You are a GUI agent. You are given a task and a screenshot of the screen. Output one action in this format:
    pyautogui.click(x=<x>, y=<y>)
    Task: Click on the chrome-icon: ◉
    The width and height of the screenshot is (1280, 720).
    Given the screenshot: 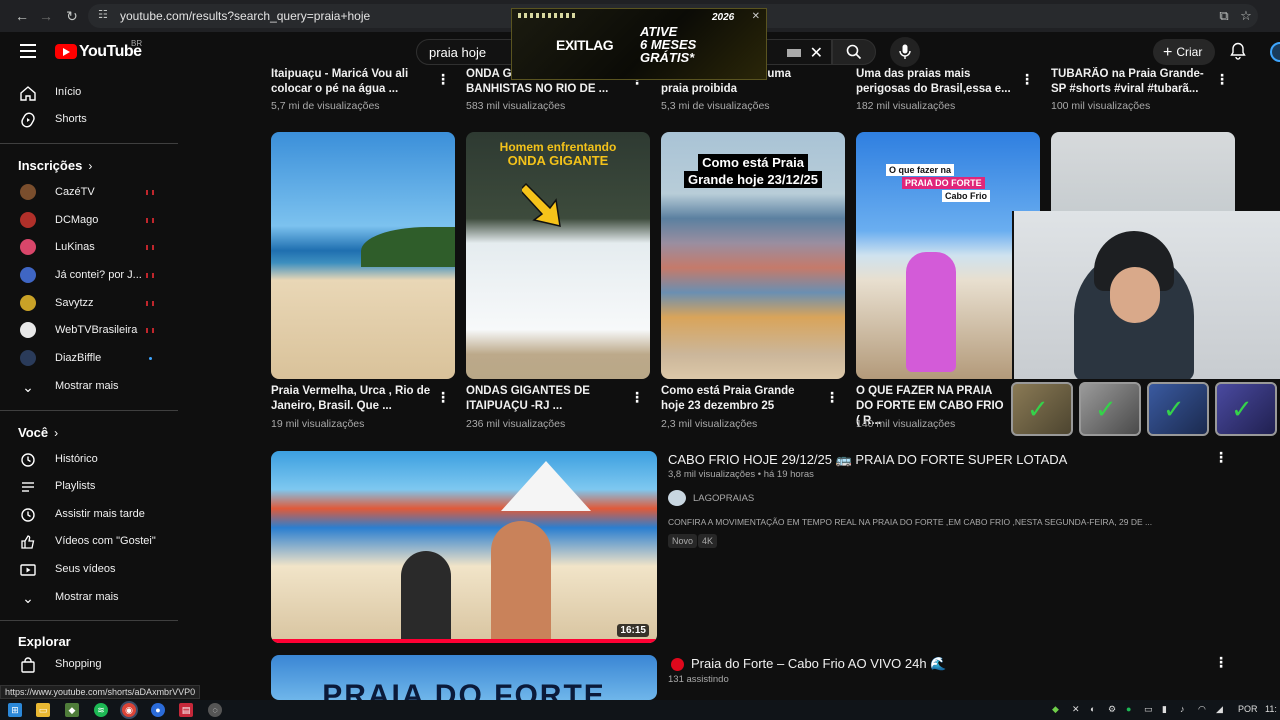 What is the action you would take?
    pyautogui.click(x=129, y=710)
    